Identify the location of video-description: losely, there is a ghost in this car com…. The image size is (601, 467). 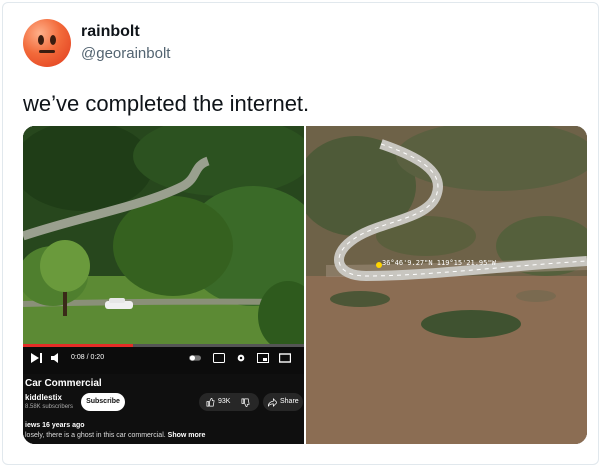
(115, 435).